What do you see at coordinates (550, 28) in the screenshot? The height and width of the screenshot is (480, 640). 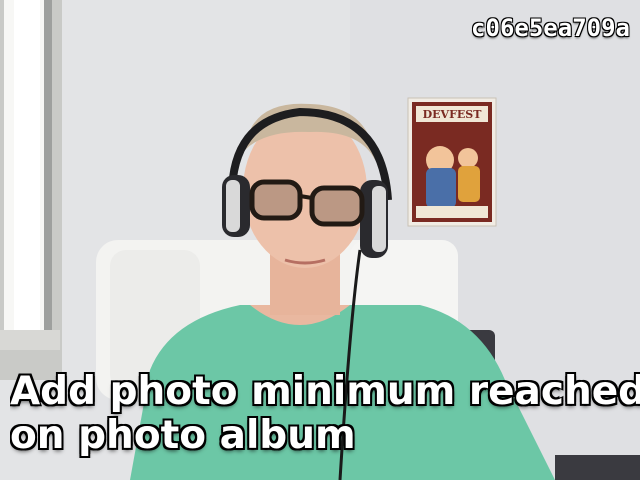 I see `frame-id-label: c06e5ea709a` at bounding box center [550, 28].